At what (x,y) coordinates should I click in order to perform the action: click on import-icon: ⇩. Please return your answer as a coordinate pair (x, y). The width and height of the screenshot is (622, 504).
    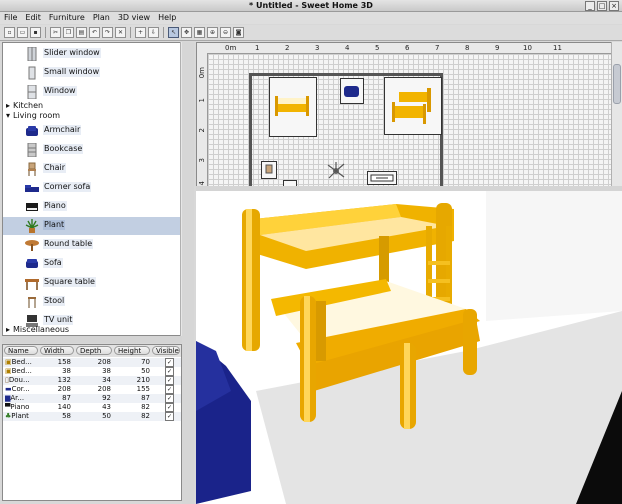
    Looking at the image, I should click on (153, 32).